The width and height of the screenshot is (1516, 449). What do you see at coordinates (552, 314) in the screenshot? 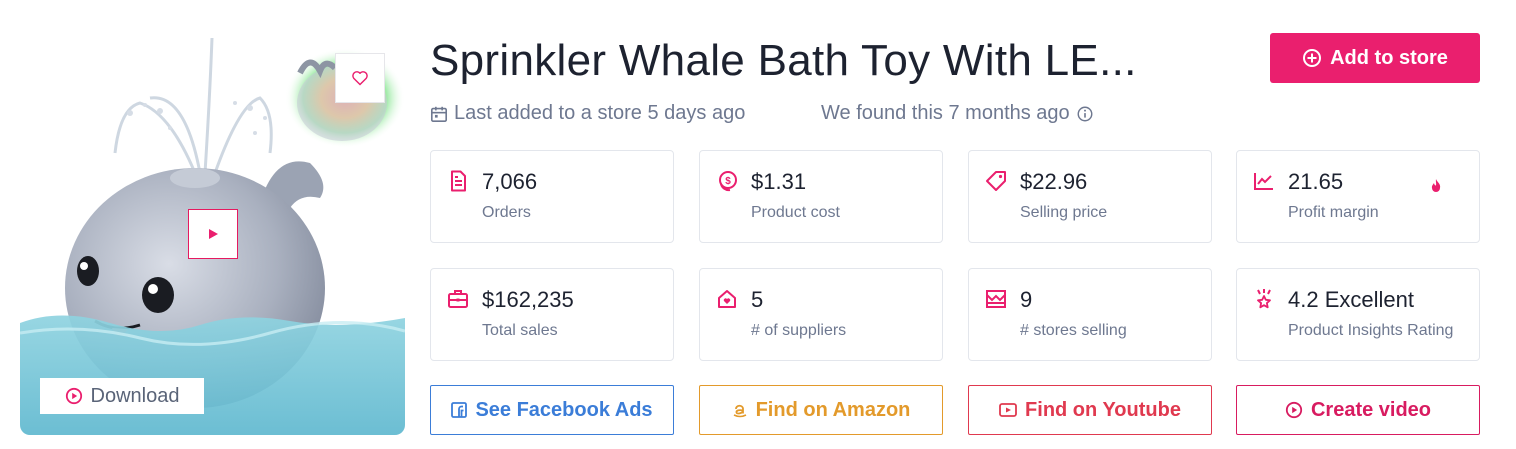
I see `stat-card-total-sales: $162,235 Total sales` at bounding box center [552, 314].